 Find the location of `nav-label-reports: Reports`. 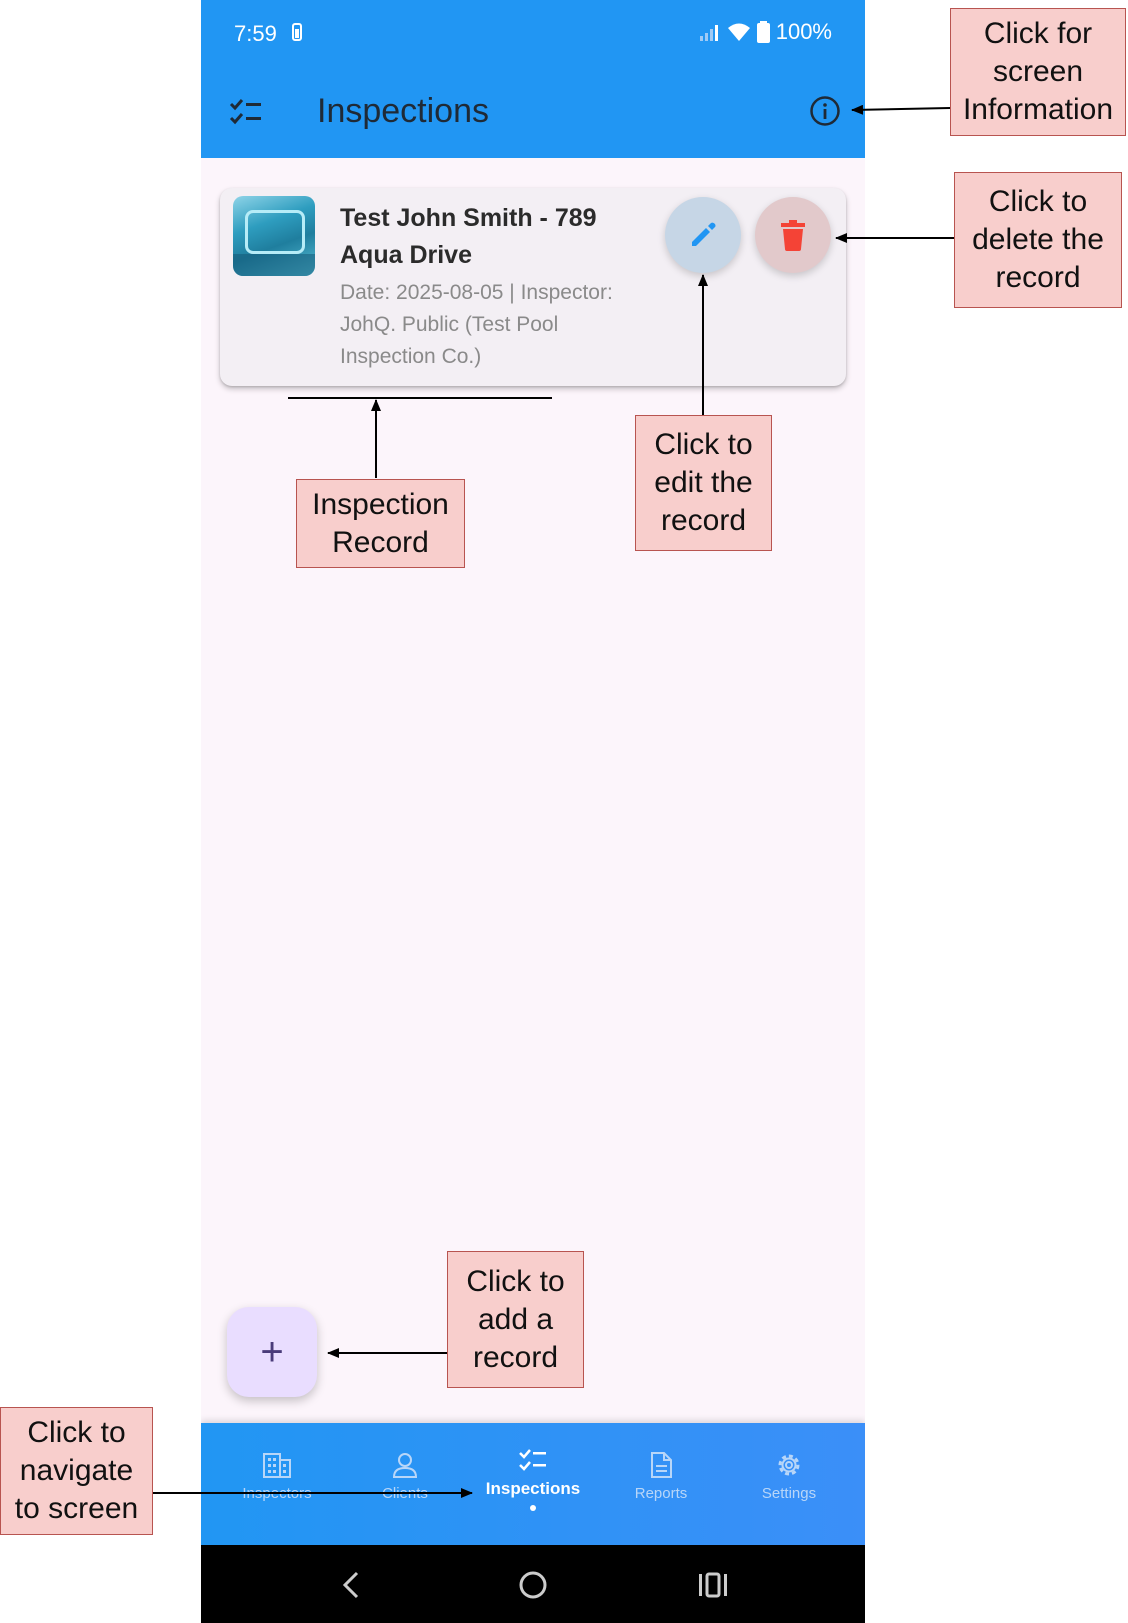

nav-label-reports: Reports is located at coordinates (661, 1493).